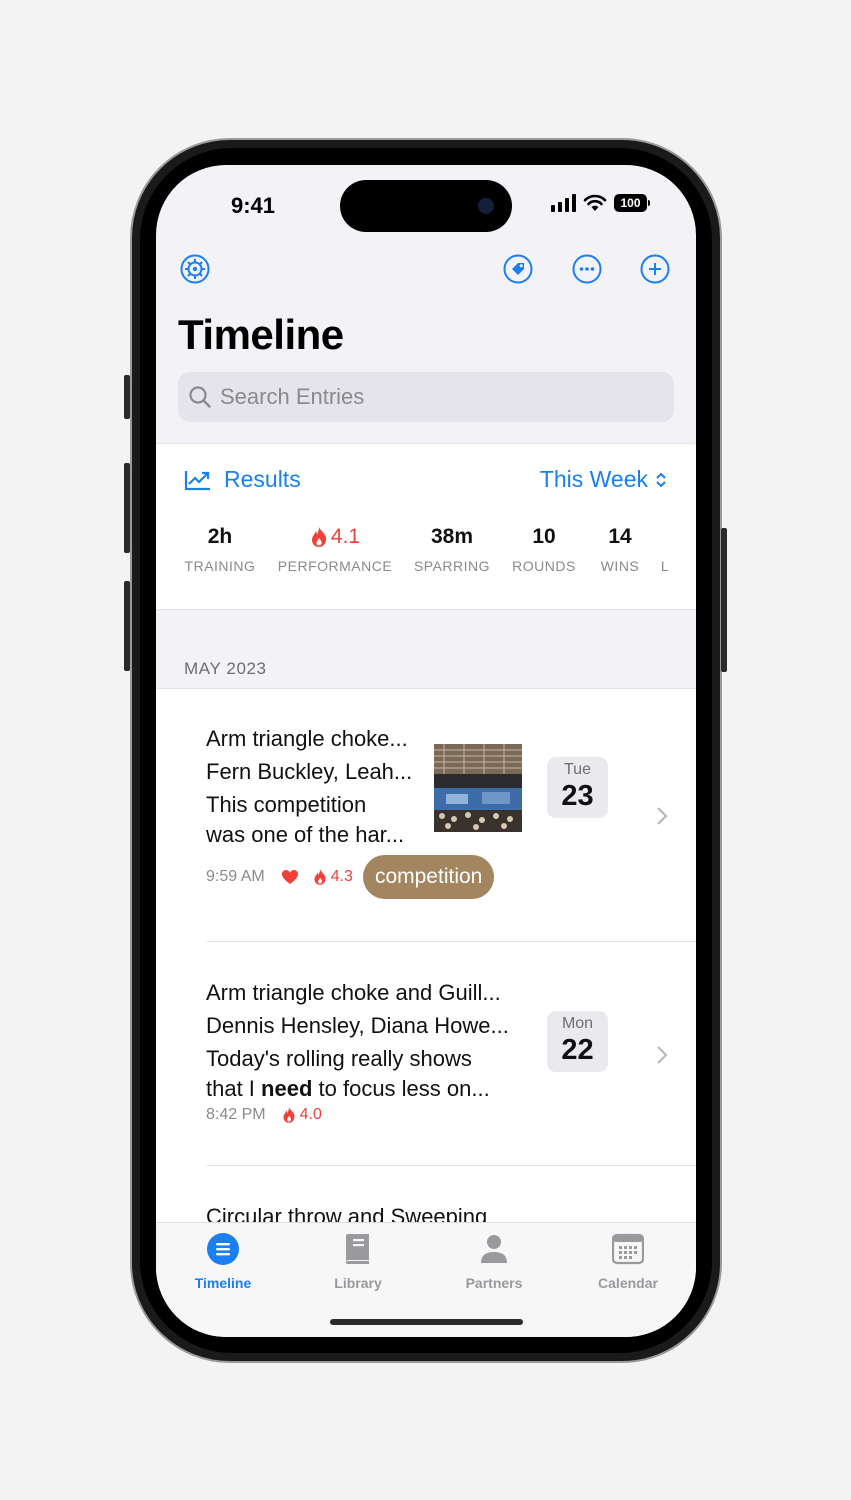 This screenshot has width=851, height=1500. I want to click on battery-level: 100, so click(630, 203).